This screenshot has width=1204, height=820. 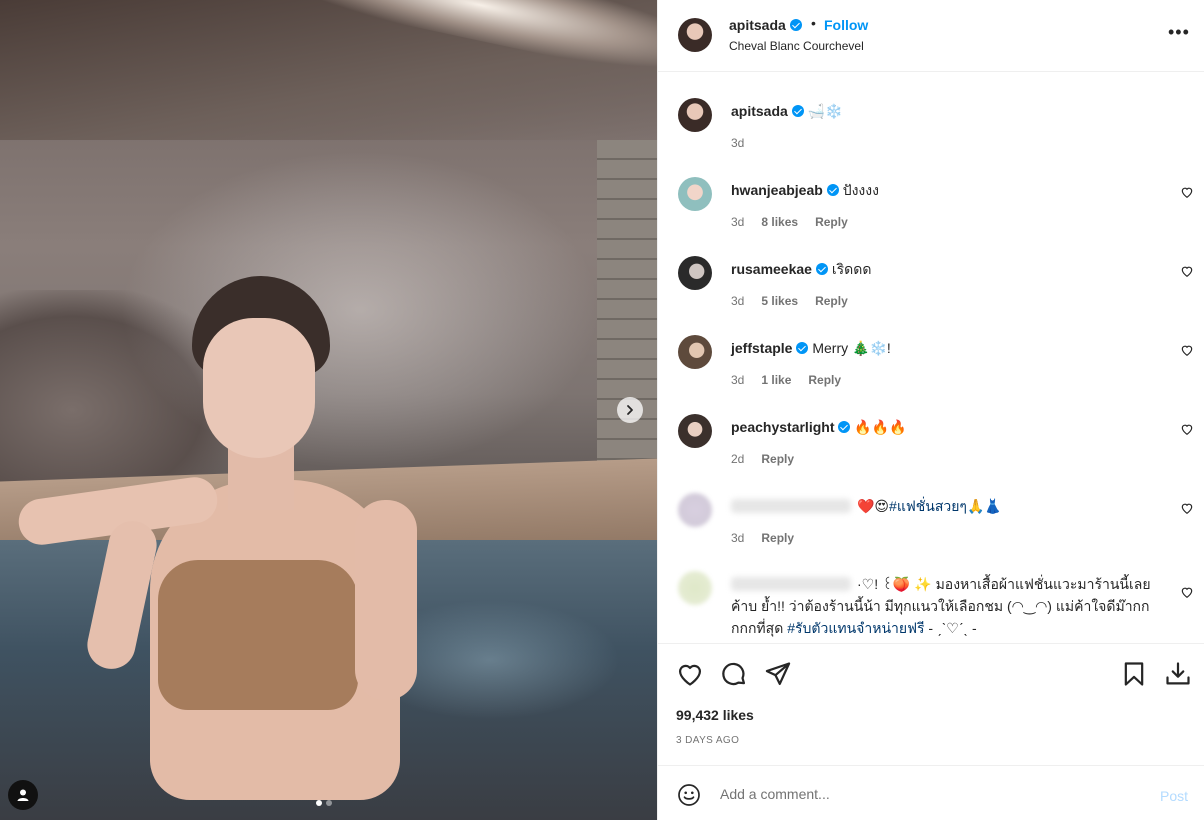 What do you see at coordinates (1174, 796) in the screenshot?
I see `post-comment-button: Post` at bounding box center [1174, 796].